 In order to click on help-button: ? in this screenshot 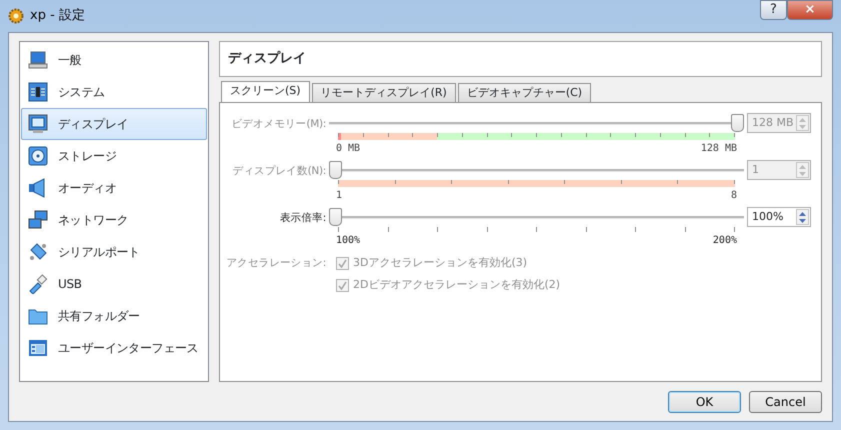, I will do `click(773, 10)`.